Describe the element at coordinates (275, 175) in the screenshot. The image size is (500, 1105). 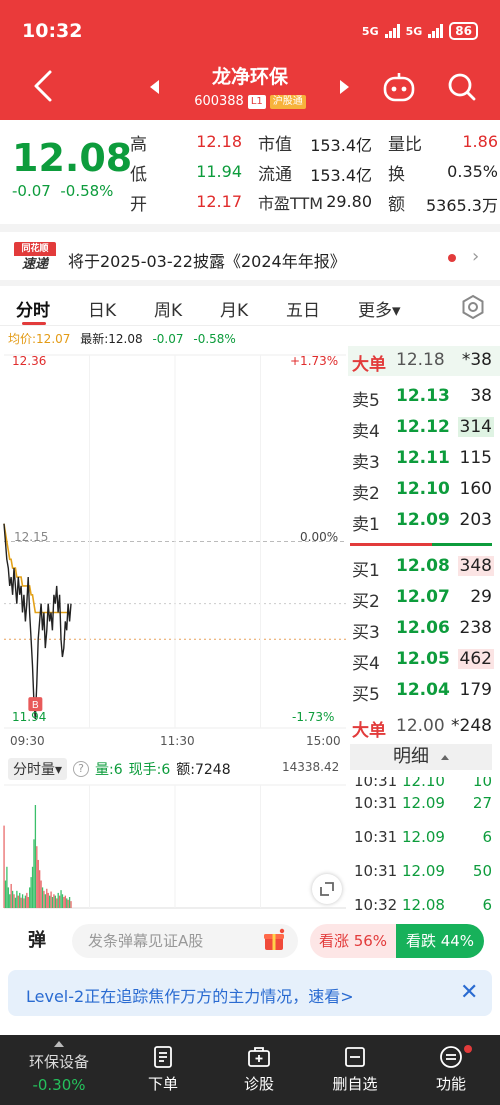
I see `float-label: 流通` at that location.